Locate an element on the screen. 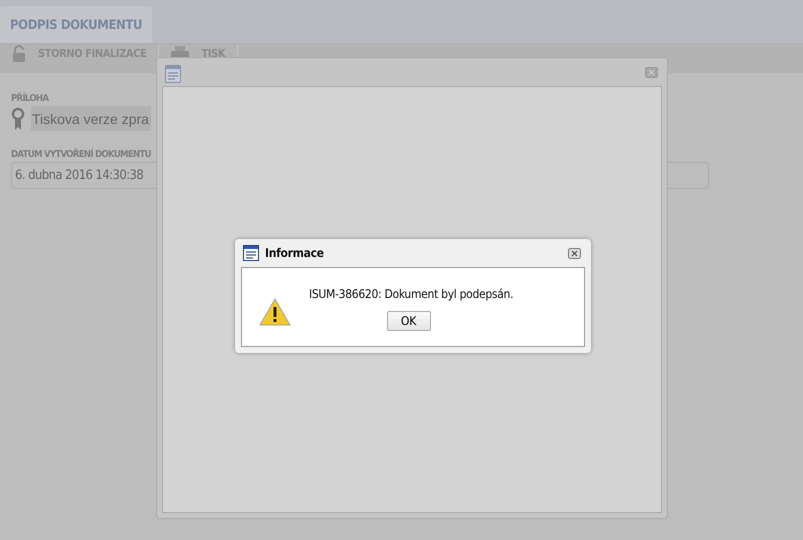  field-label: PŘÍLOHA is located at coordinates (30, 98).